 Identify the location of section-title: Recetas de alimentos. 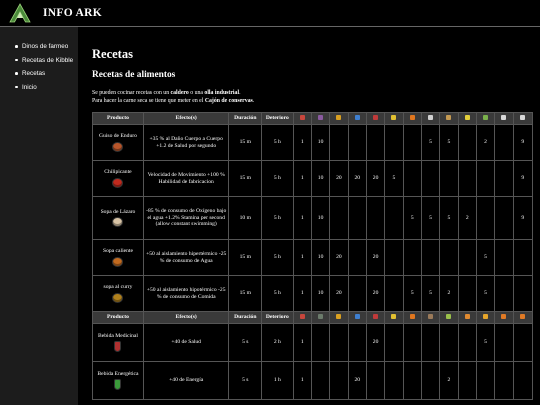
(134, 75).